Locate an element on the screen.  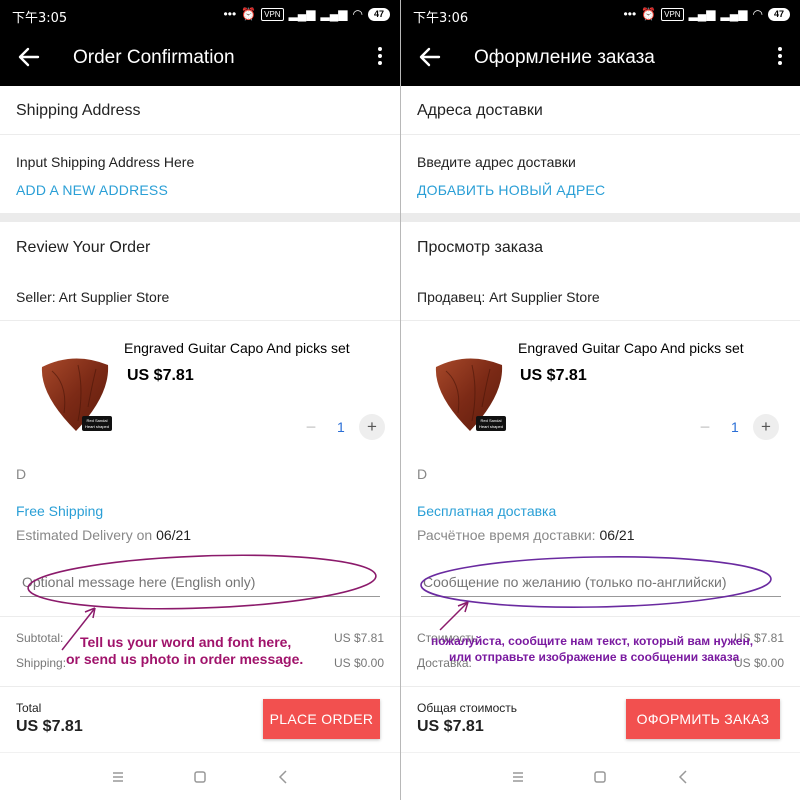
subtotal-label: Subtotal: is located at coordinates (40, 638).